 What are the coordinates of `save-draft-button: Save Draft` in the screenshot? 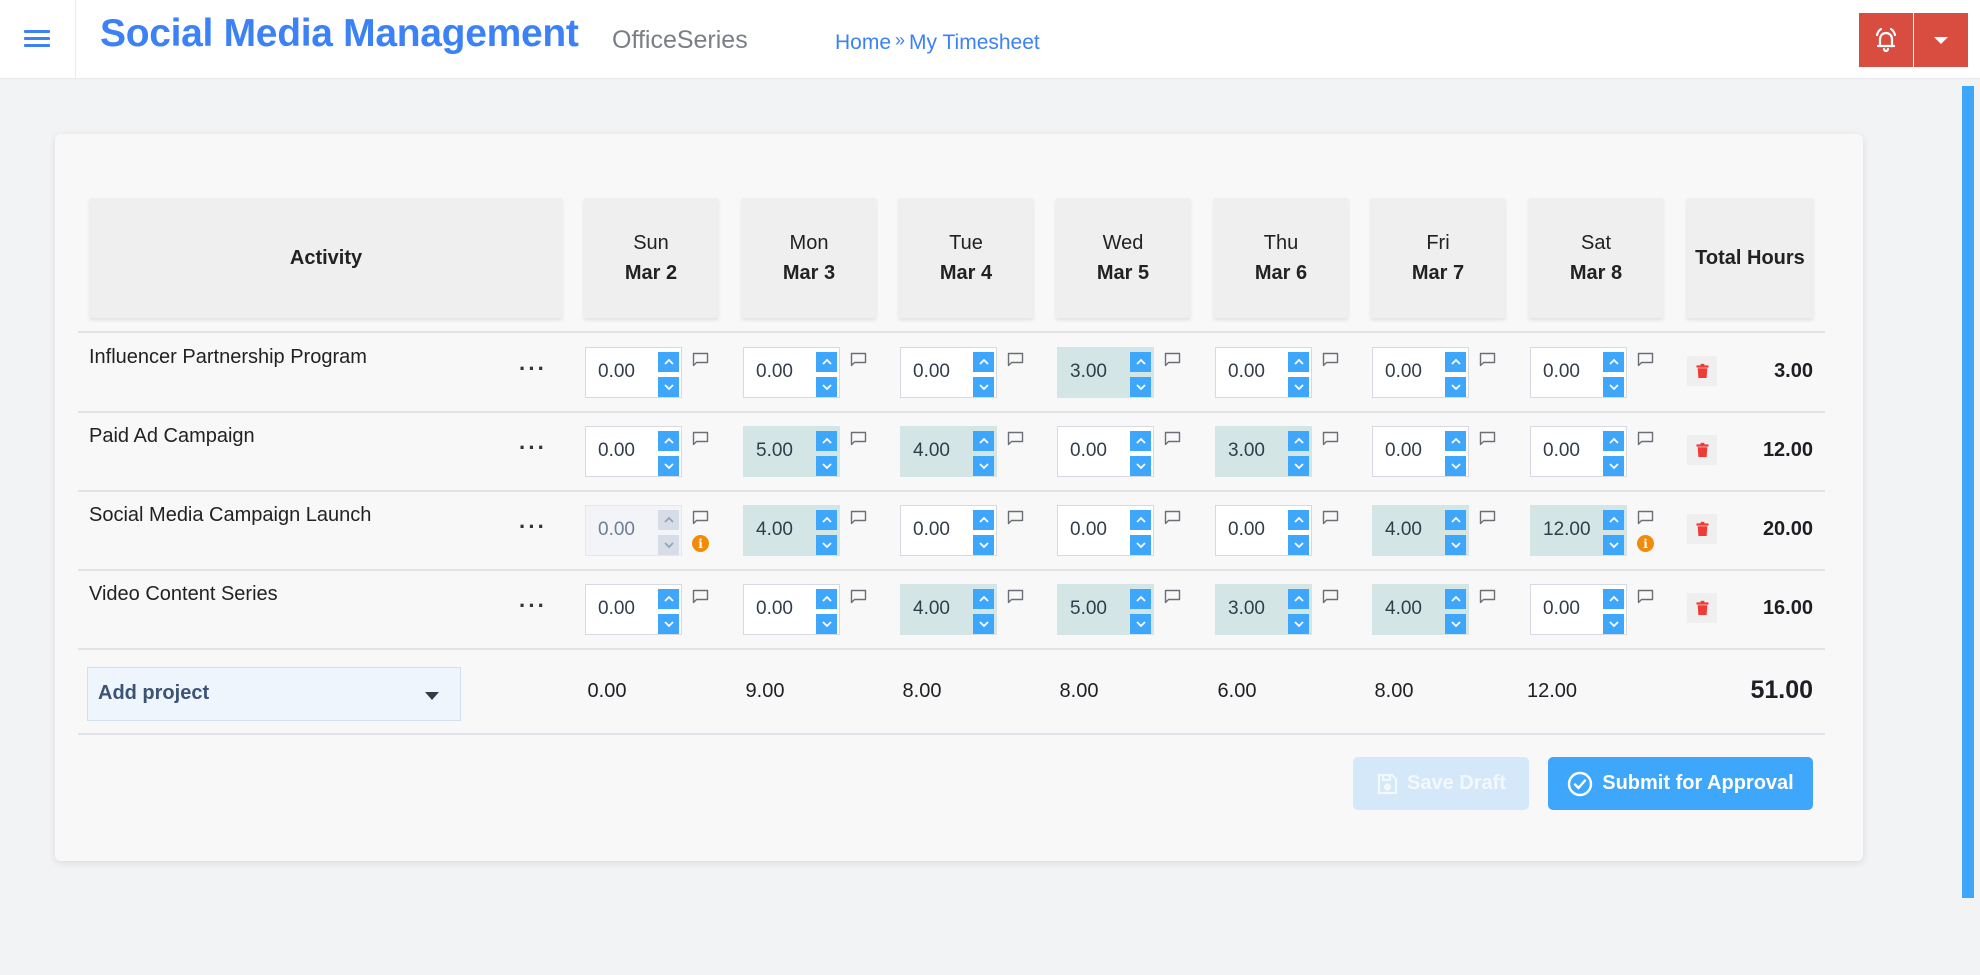 It's located at (1441, 783).